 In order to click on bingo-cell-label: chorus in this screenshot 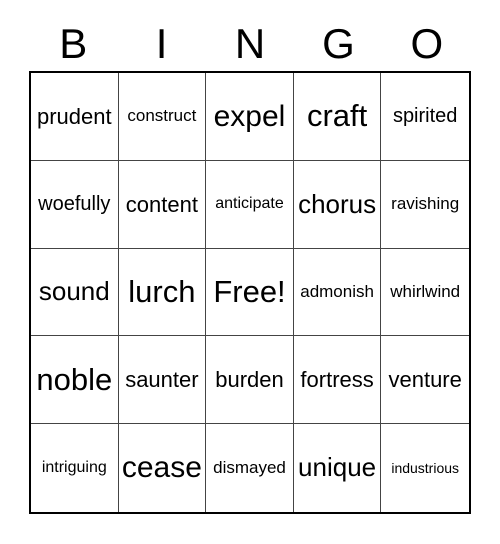, I will do `click(337, 203)`.